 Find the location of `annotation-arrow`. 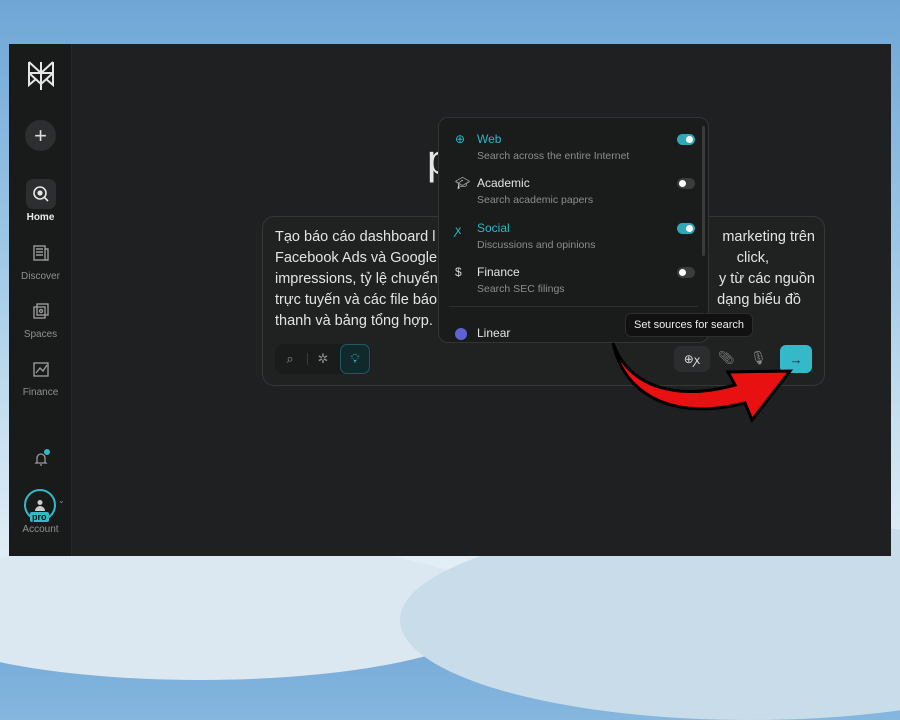

annotation-arrow is located at coordinates (702, 382).